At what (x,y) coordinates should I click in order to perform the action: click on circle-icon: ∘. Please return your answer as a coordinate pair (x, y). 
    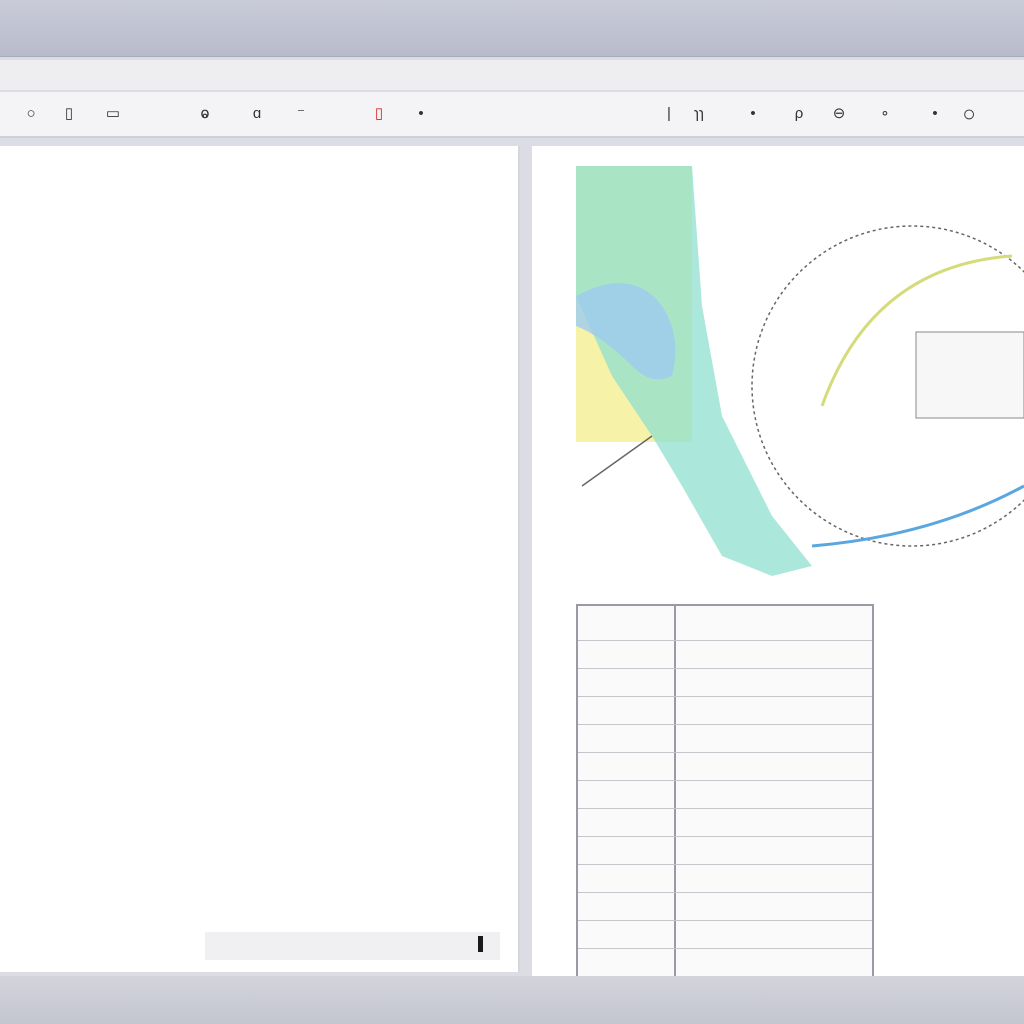
    Looking at the image, I should click on (885, 114).